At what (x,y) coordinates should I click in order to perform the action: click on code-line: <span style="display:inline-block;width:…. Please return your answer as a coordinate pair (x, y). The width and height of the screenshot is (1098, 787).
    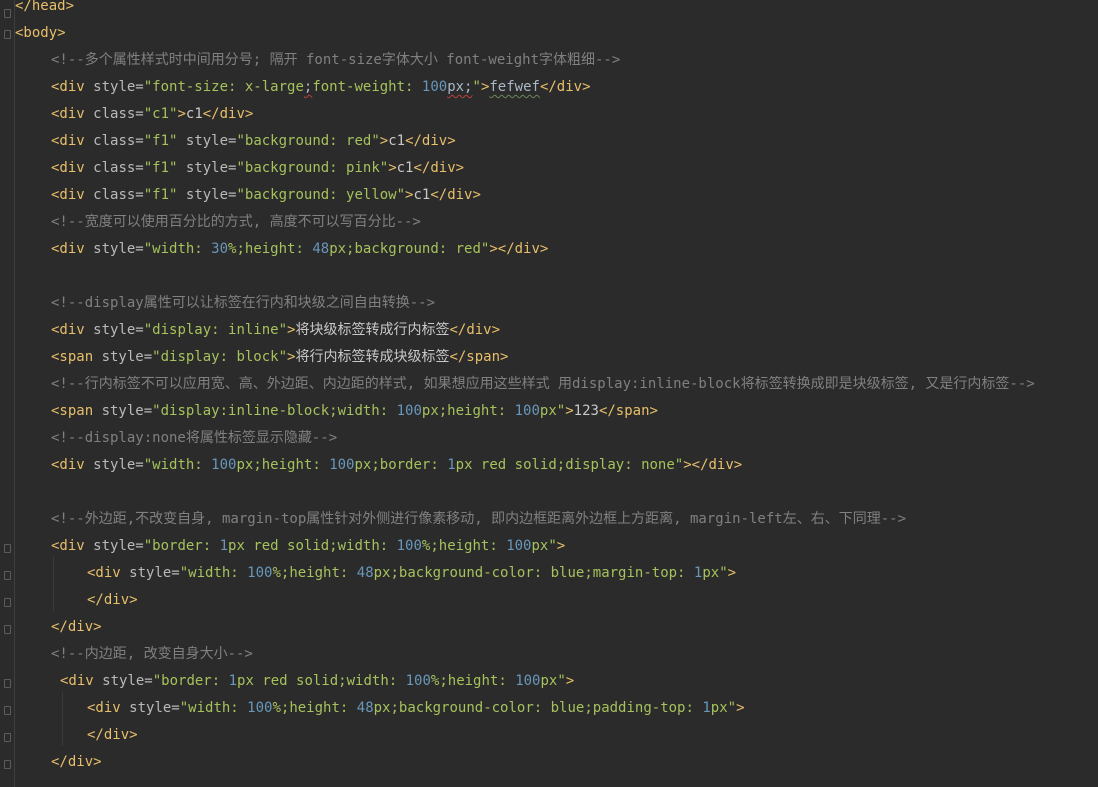
    Looking at the image, I should click on (354, 411).